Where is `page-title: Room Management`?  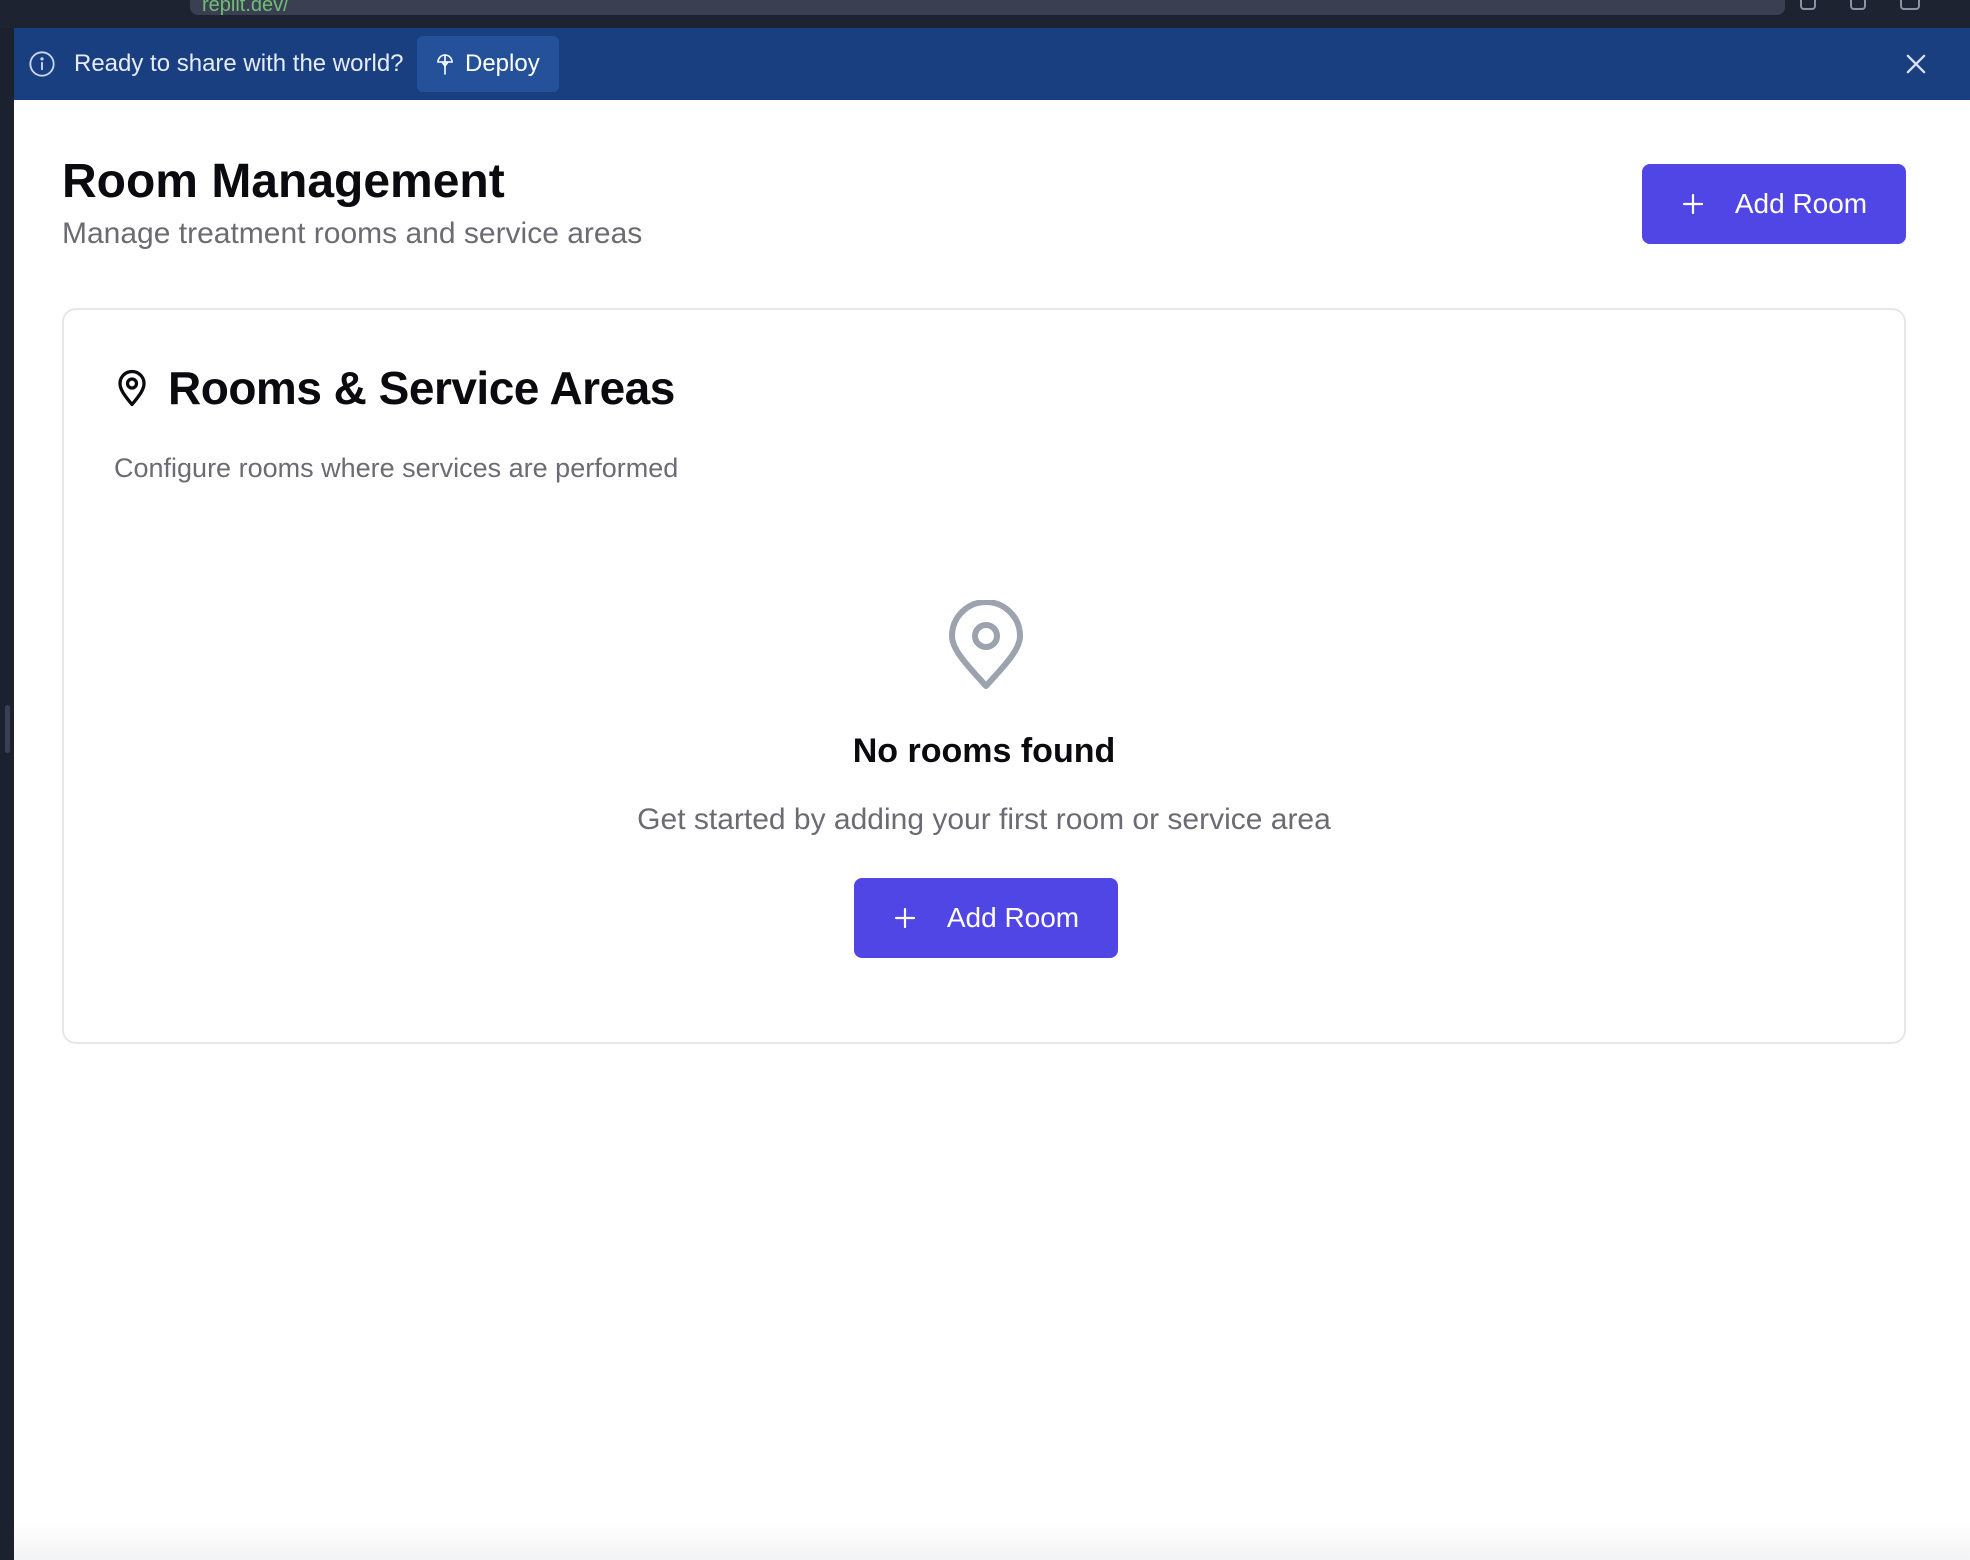 page-title: Room Management is located at coordinates (283, 181).